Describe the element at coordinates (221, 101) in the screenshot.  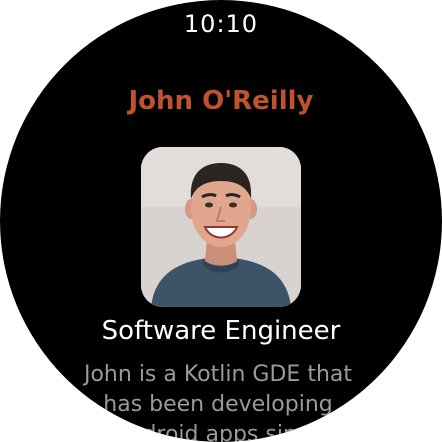
I see `profile-name: John O'Reilly` at that location.